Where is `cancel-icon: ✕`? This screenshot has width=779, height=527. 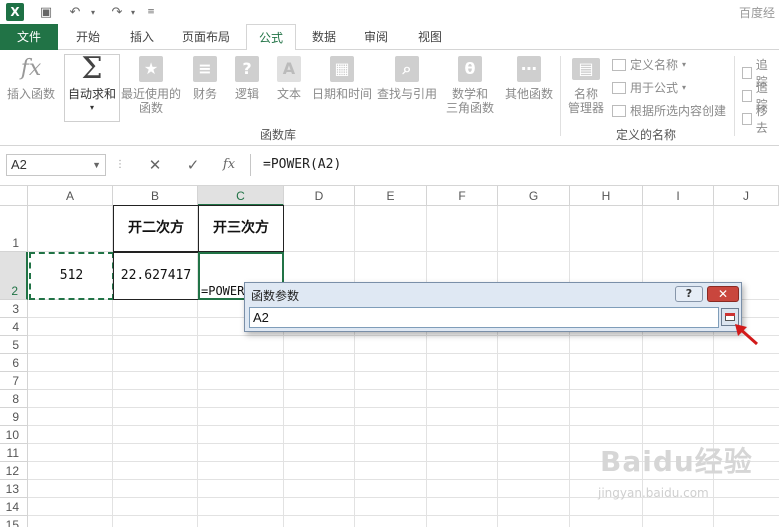
cancel-icon: ✕ is located at coordinates (155, 165).